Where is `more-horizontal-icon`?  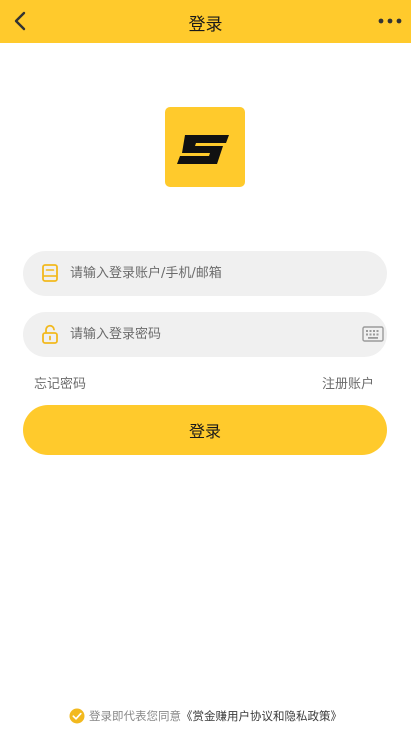
more-horizontal-icon is located at coordinates (390, 21).